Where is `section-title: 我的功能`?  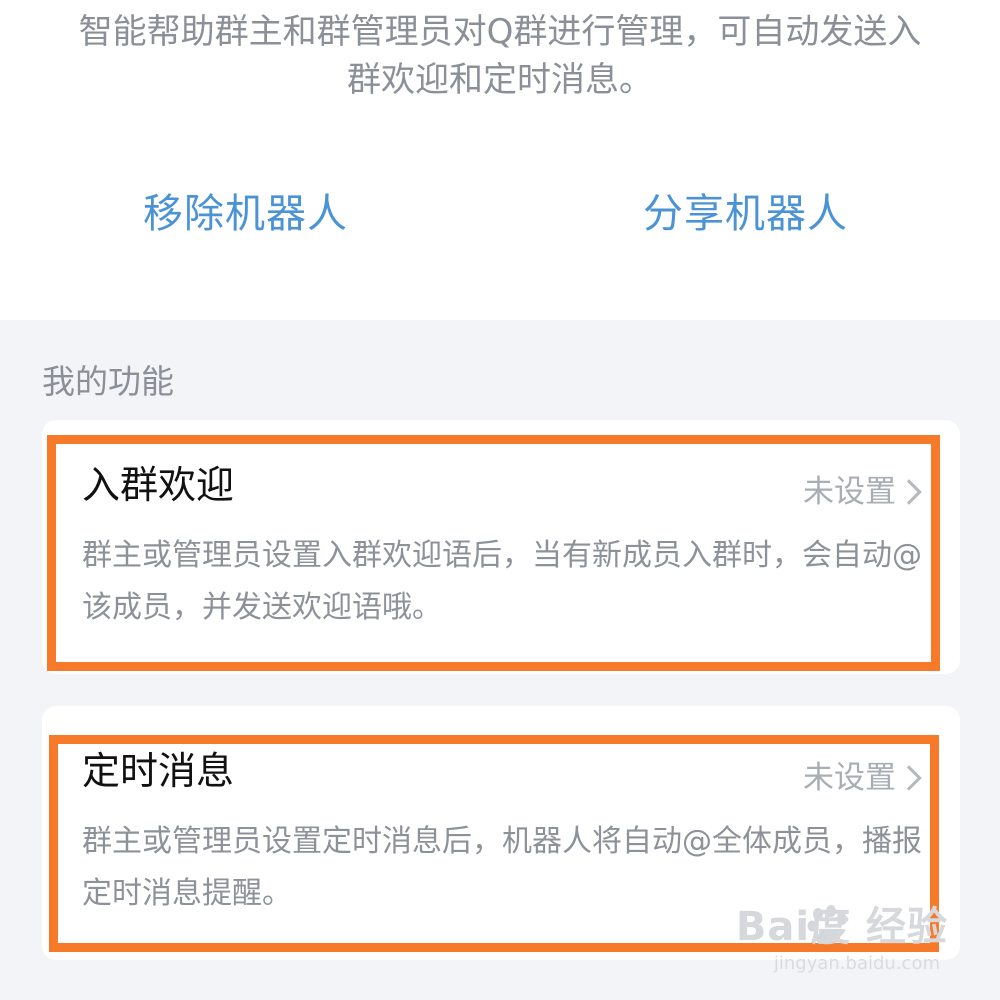 section-title: 我的功能 is located at coordinates (108, 381).